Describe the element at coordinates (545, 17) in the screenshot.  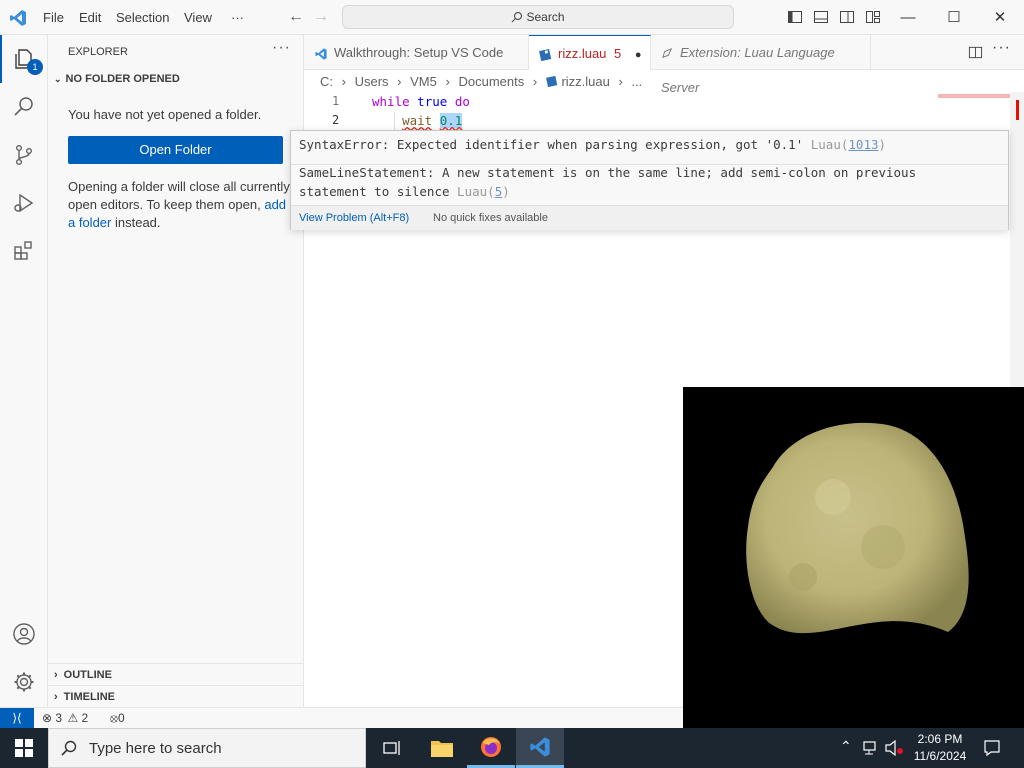
I see `search-placeholder: Search` at that location.